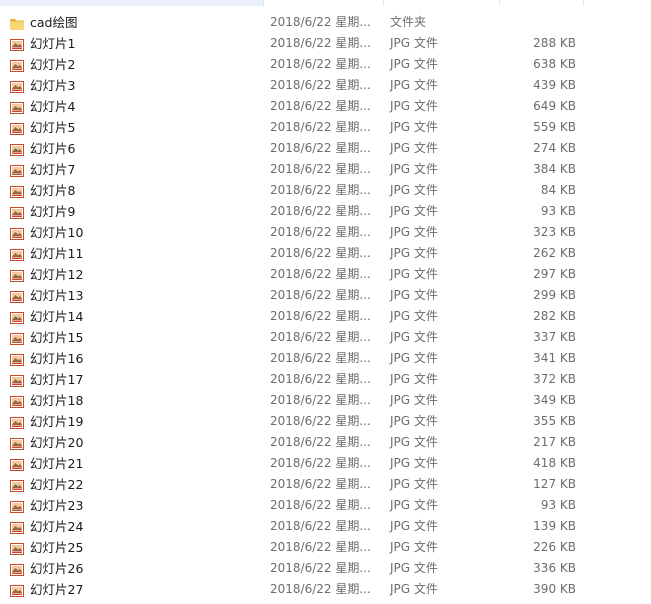  I want to click on column-header-strip, so click(325, 3).